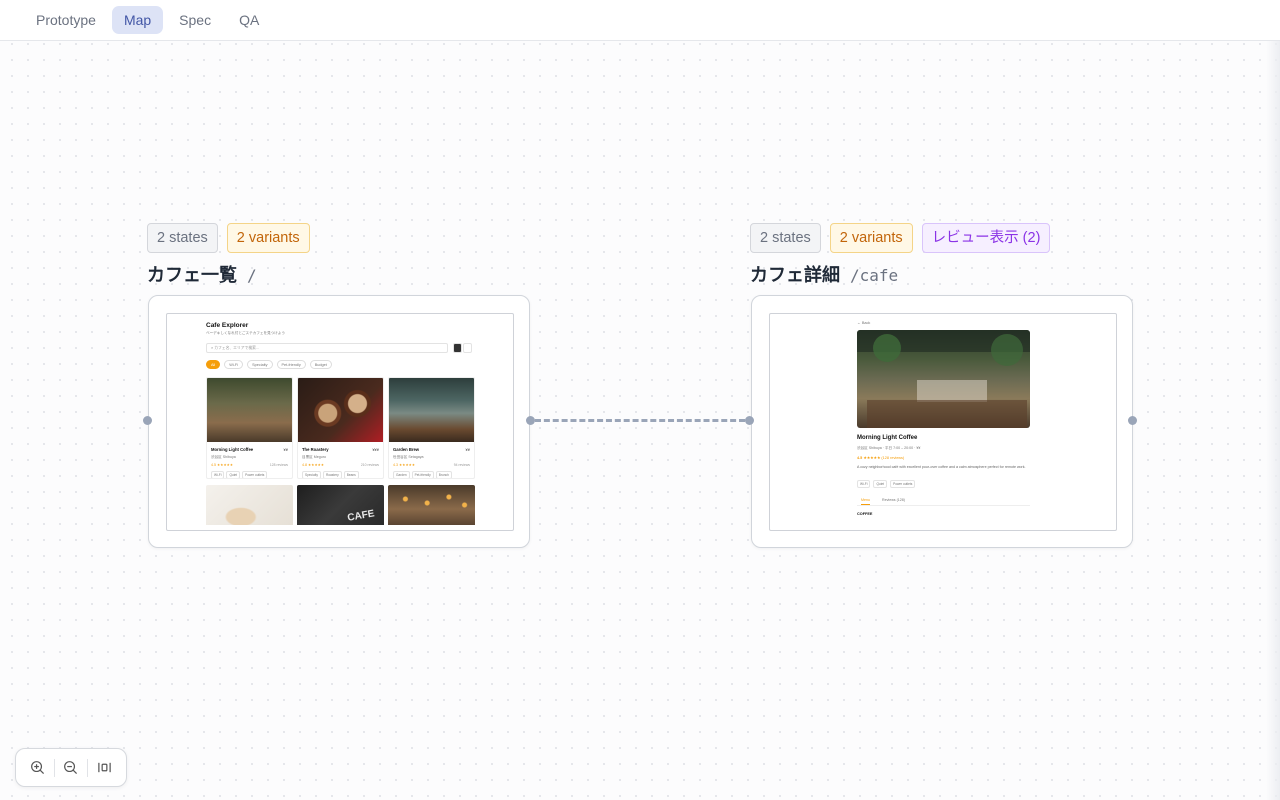  Describe the element at coordinates (943, 501) in the screenshot. I see `preview-tabs: Menu Reviews (128)` at that location.